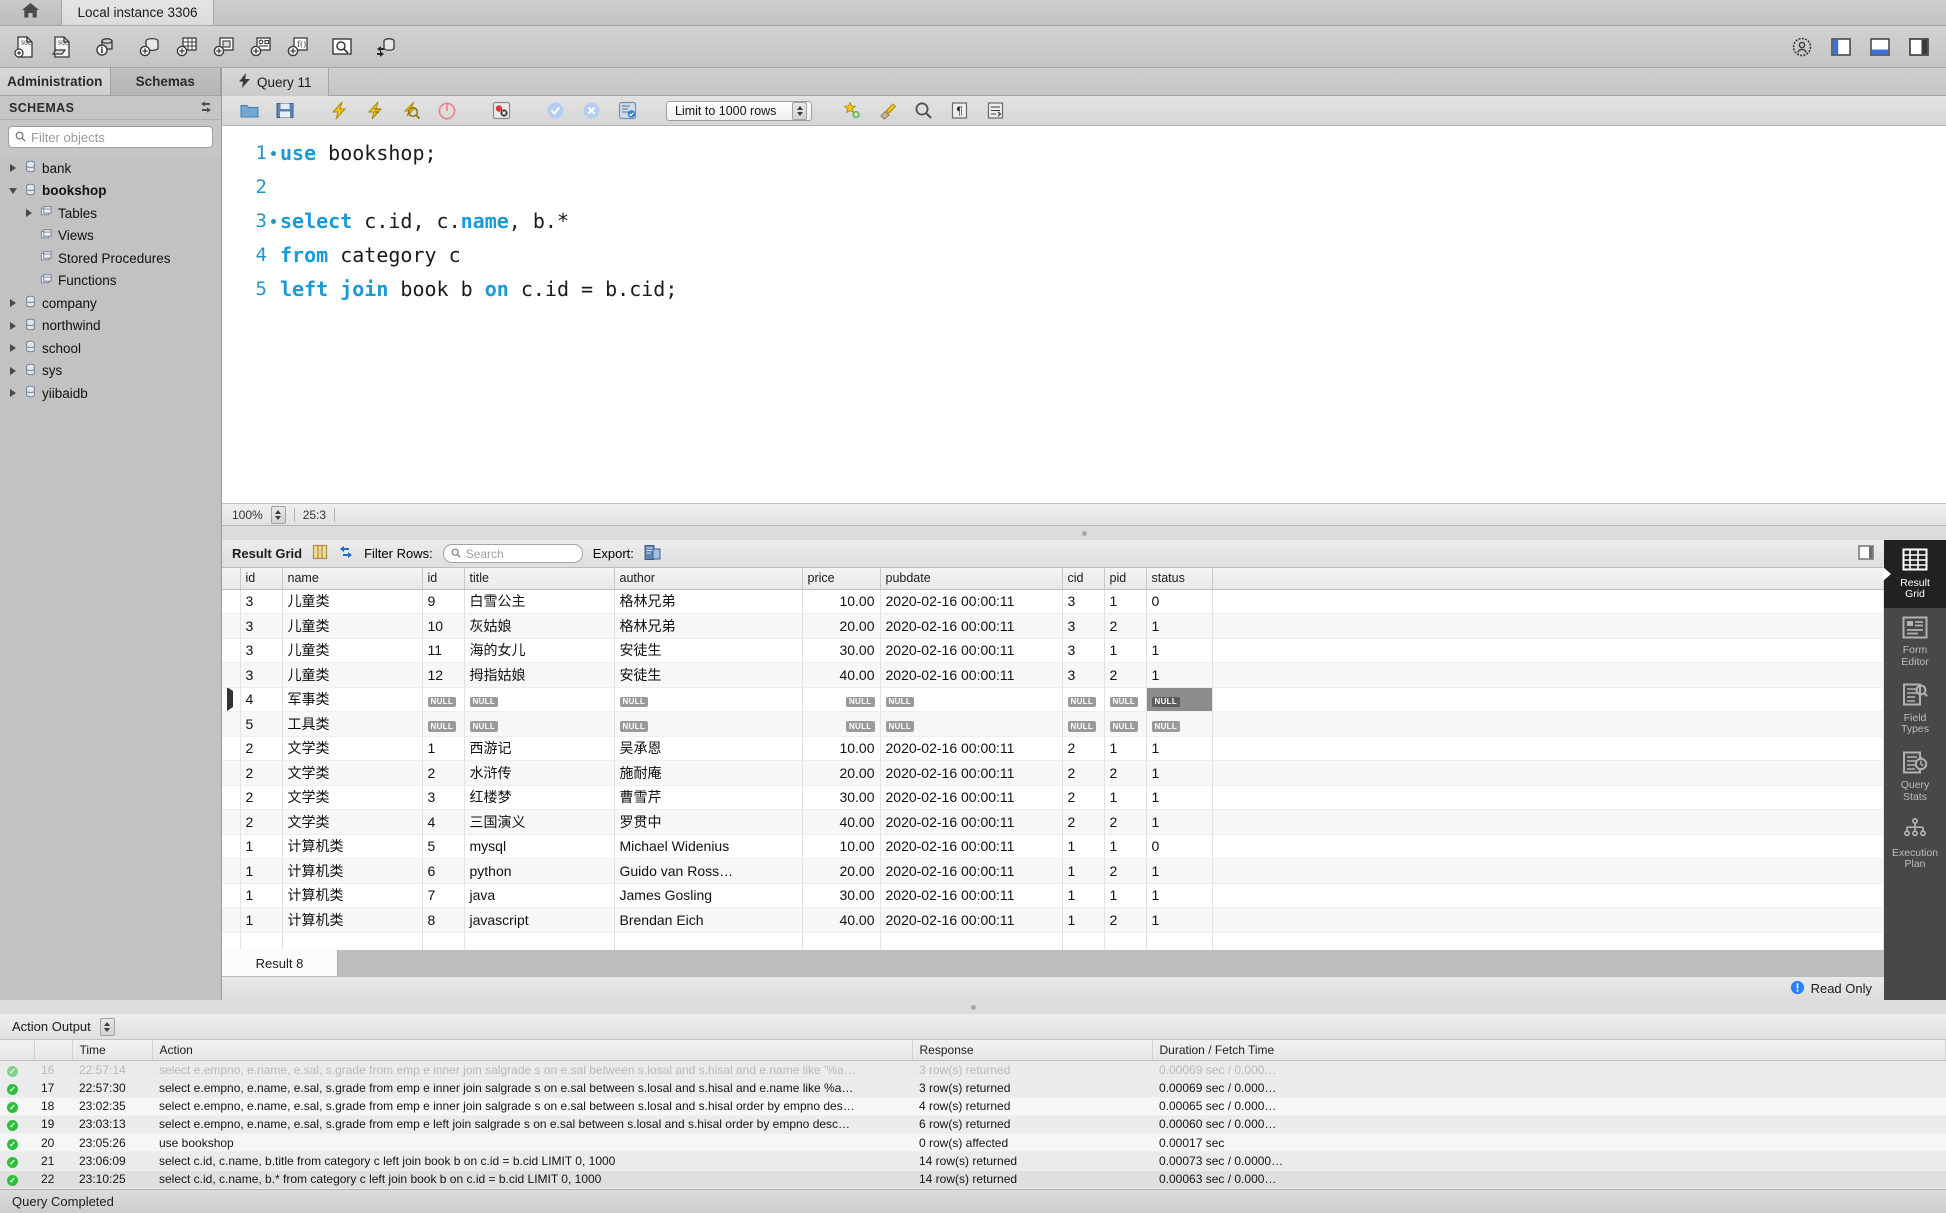  What do you see at coordinates (708, 920) in the screenshot?
I see `cell-author: Brendan Eich` at bounding box center [708, 920].